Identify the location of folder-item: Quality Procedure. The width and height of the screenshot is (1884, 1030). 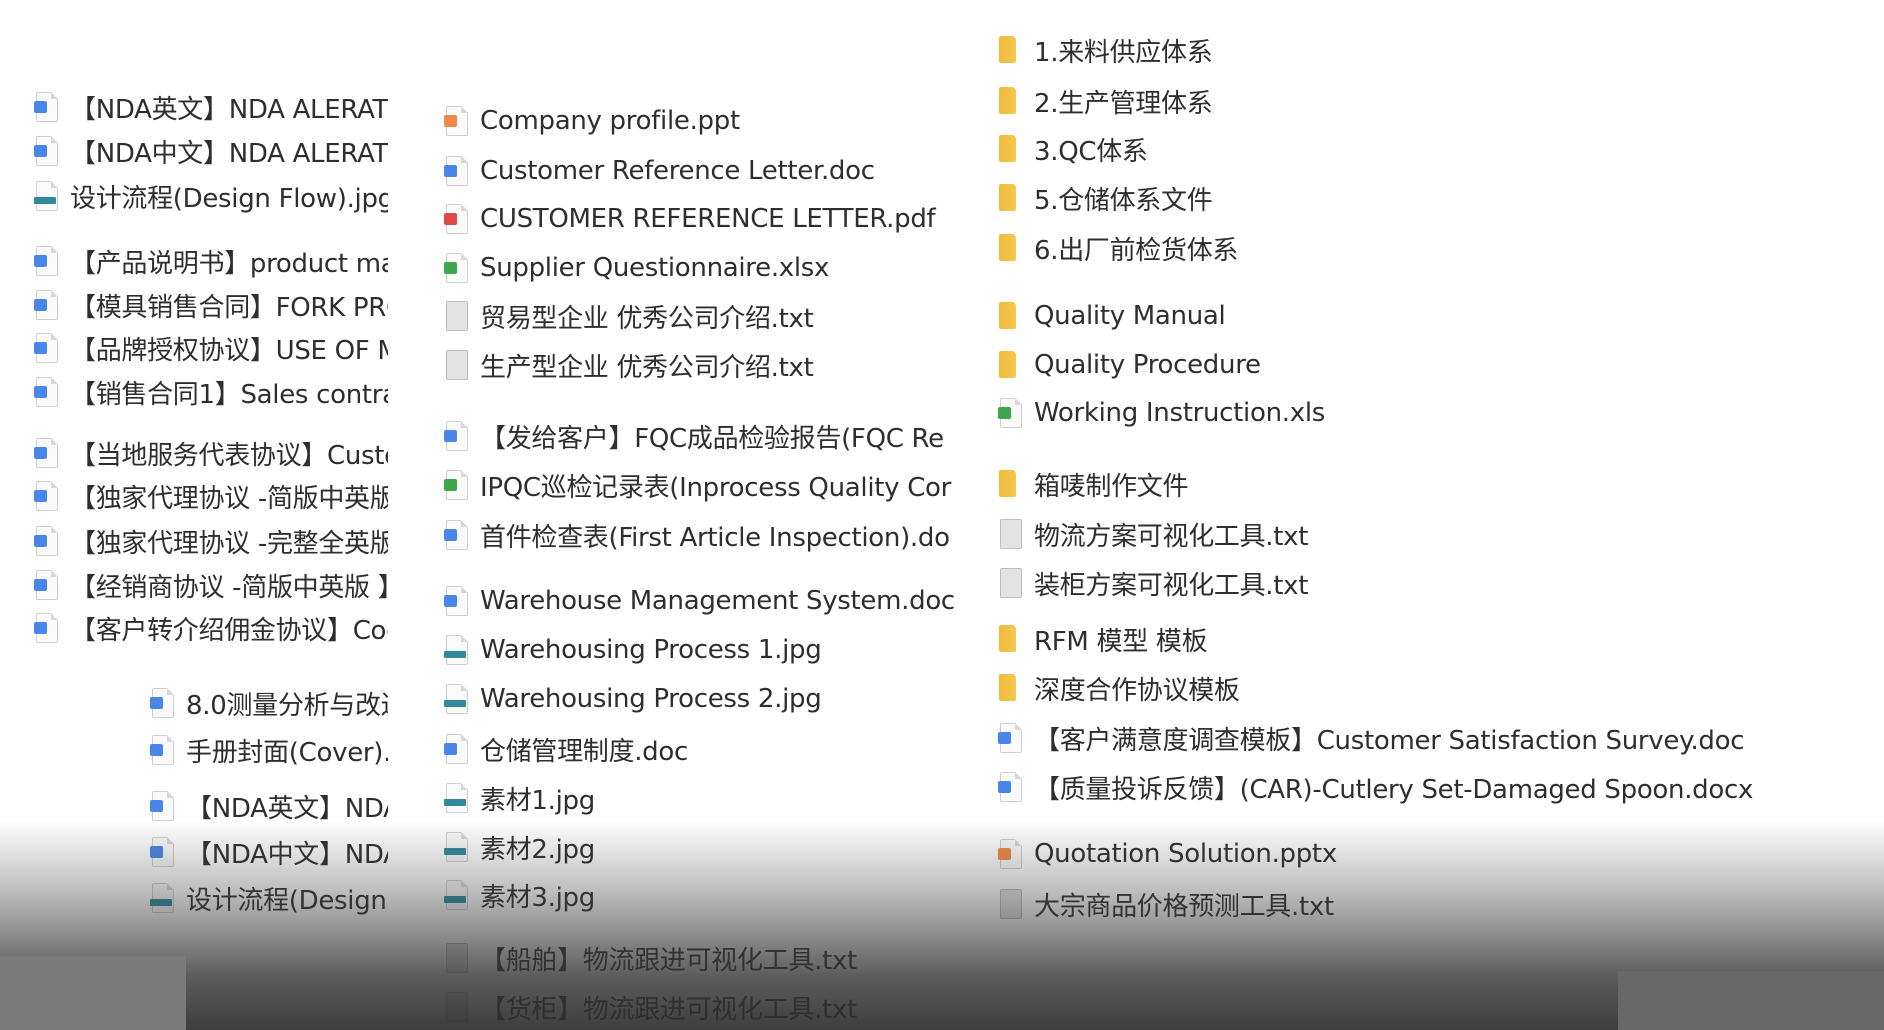
(1129, 365).